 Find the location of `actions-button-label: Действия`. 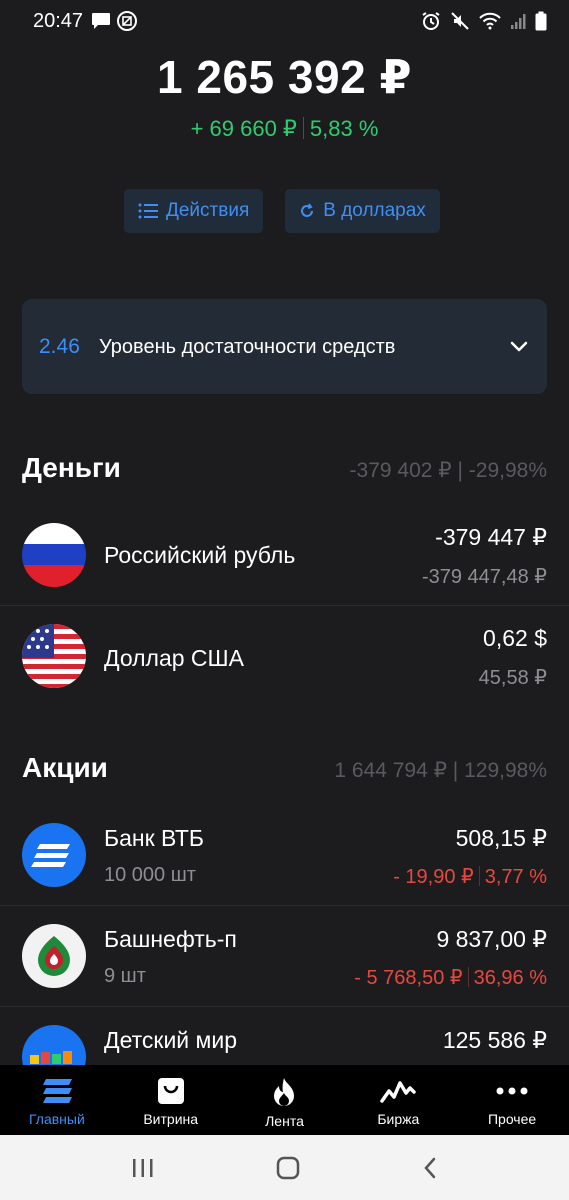

actions-button-label: Действия is located at coordinates (208, 210).